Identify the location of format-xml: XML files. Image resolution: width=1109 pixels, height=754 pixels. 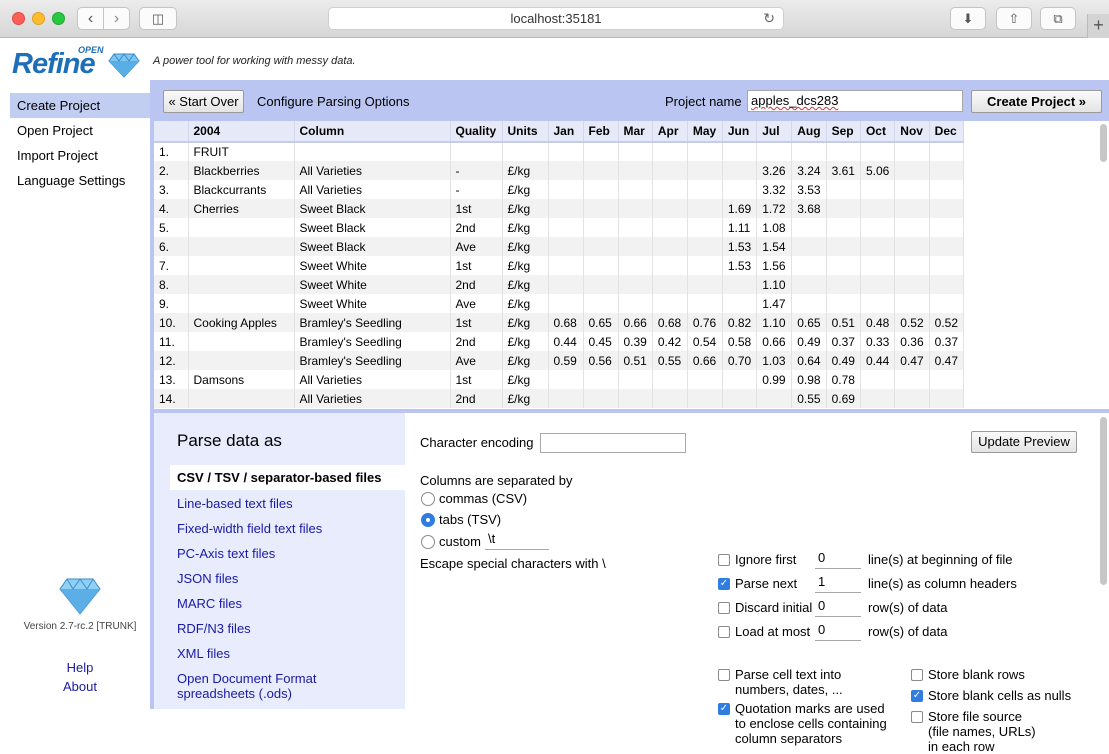
(203, 653).